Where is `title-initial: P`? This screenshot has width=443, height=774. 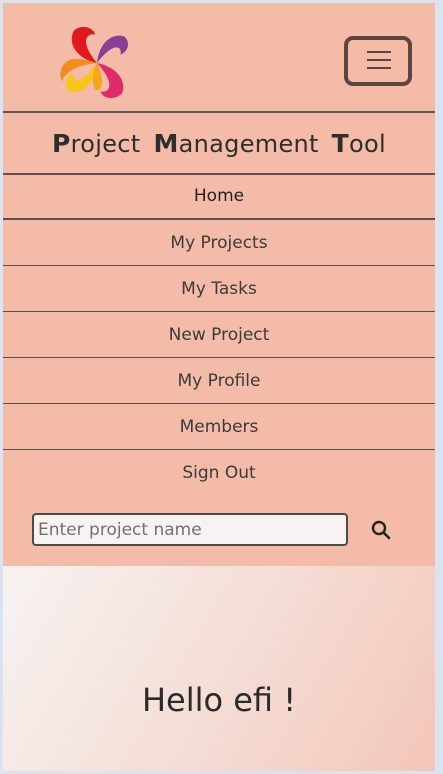
title-initial: P is located at coordinates (61, 143).